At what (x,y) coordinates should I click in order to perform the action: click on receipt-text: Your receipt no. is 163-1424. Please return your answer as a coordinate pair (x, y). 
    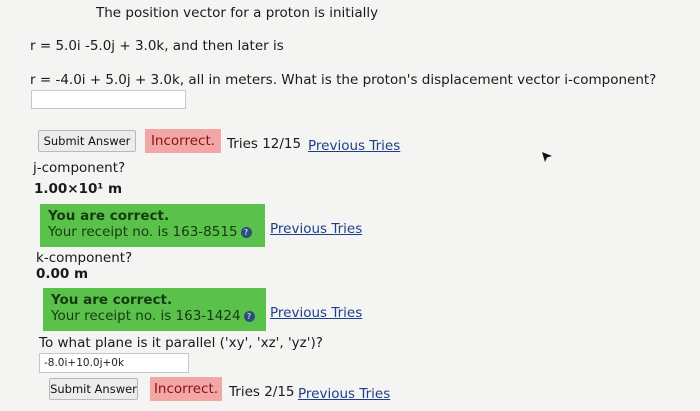
    Looking at the image, I should click on (146, 316).